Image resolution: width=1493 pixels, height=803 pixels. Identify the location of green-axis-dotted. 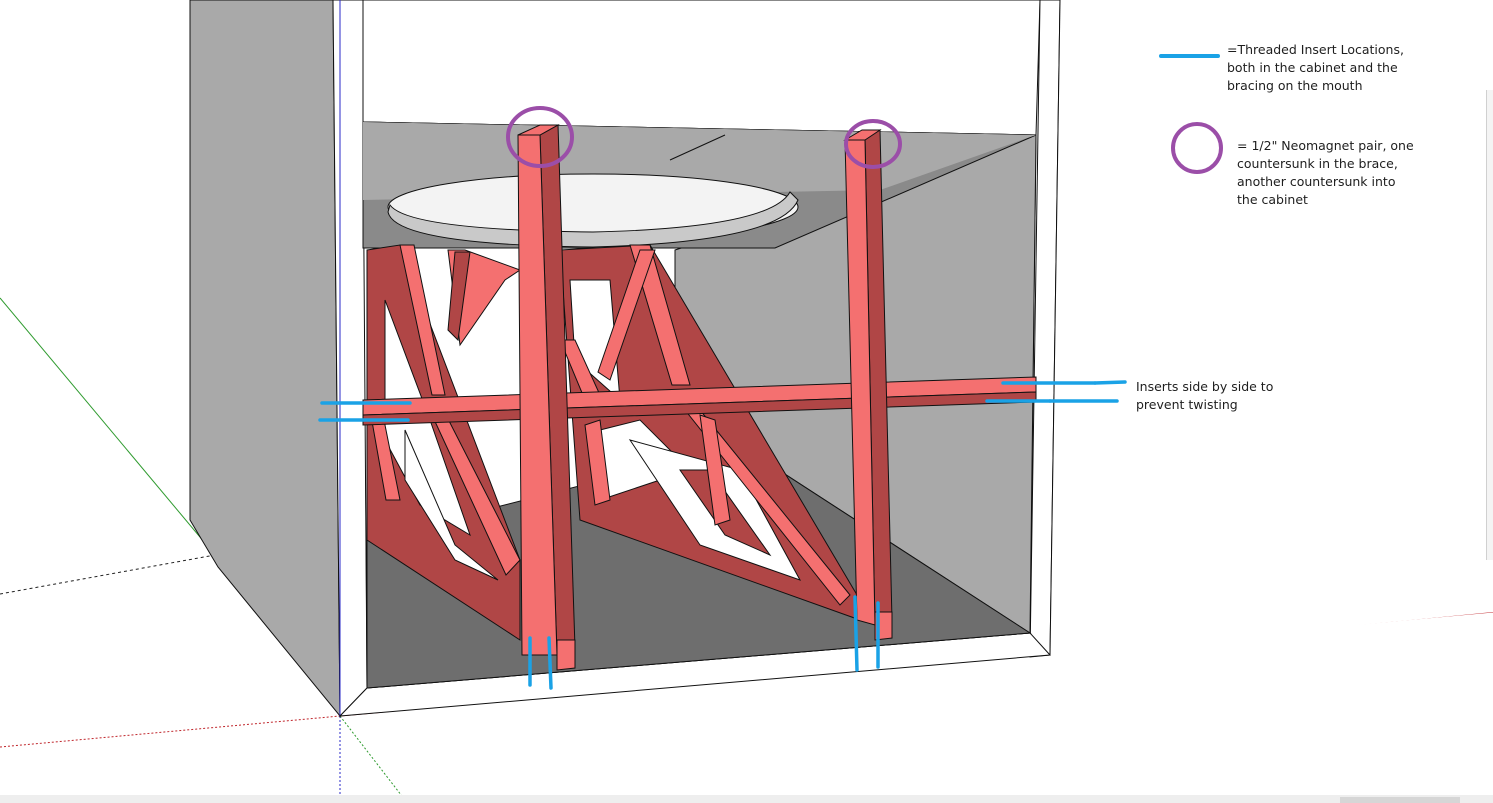
(372, 758).